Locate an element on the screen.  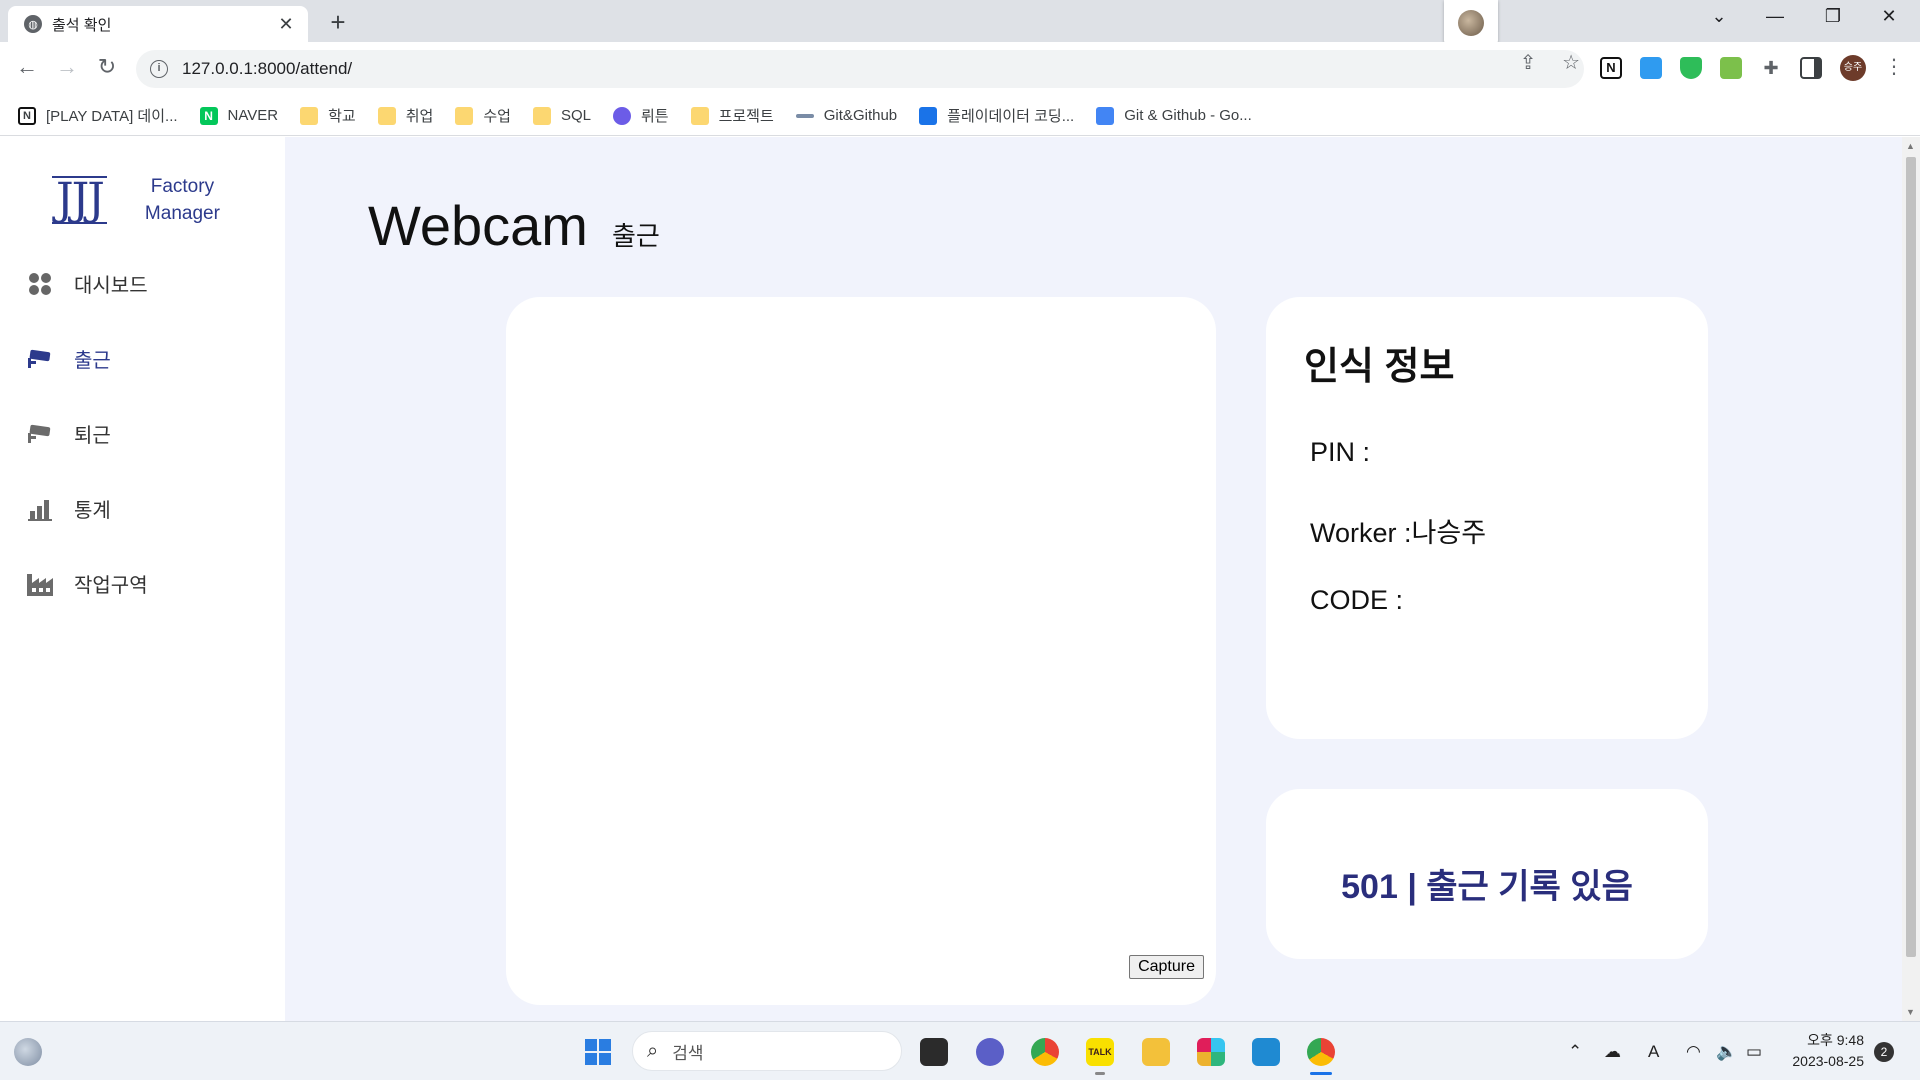
profile-avatar: 승주 is located at coordinates (1853, 68).